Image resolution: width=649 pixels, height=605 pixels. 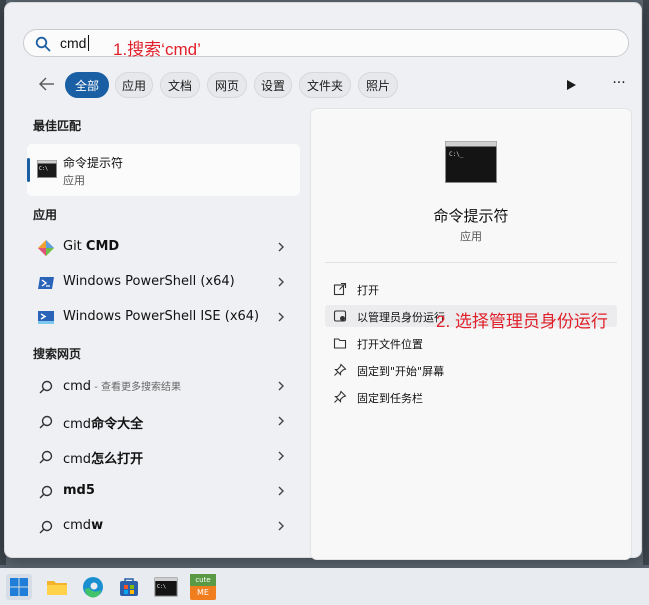 I want to click on command-prompt-icon: C:\, so click(x=47, y=169).